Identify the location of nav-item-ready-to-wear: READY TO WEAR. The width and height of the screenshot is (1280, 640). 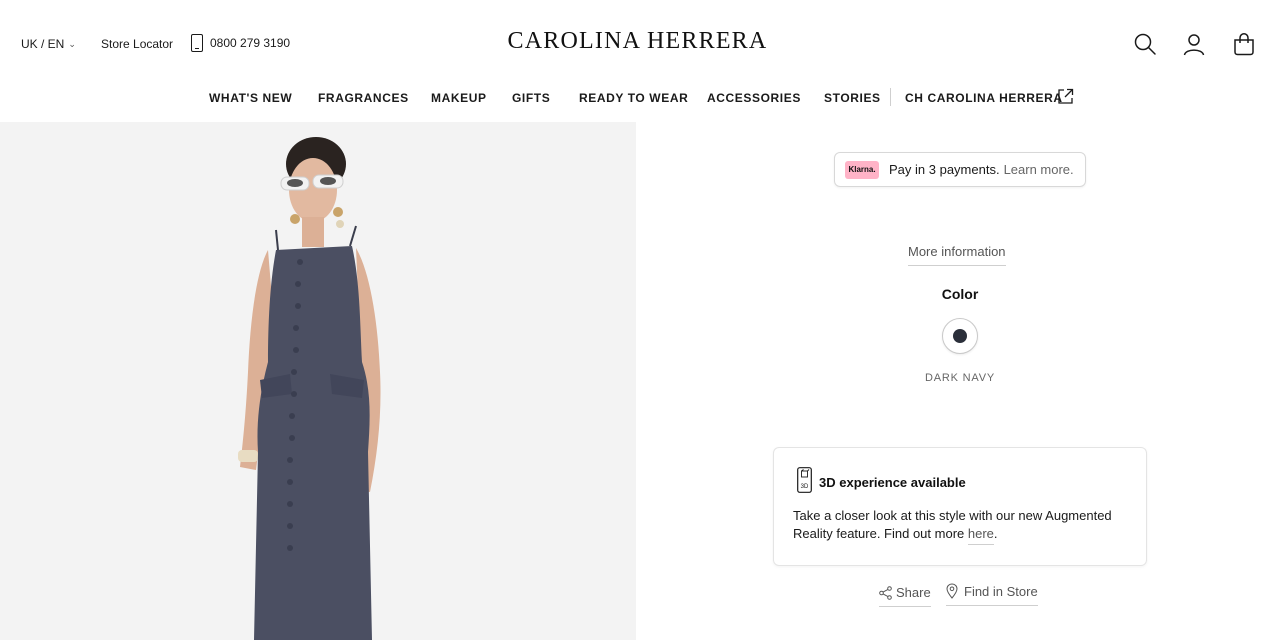
(633, 98).